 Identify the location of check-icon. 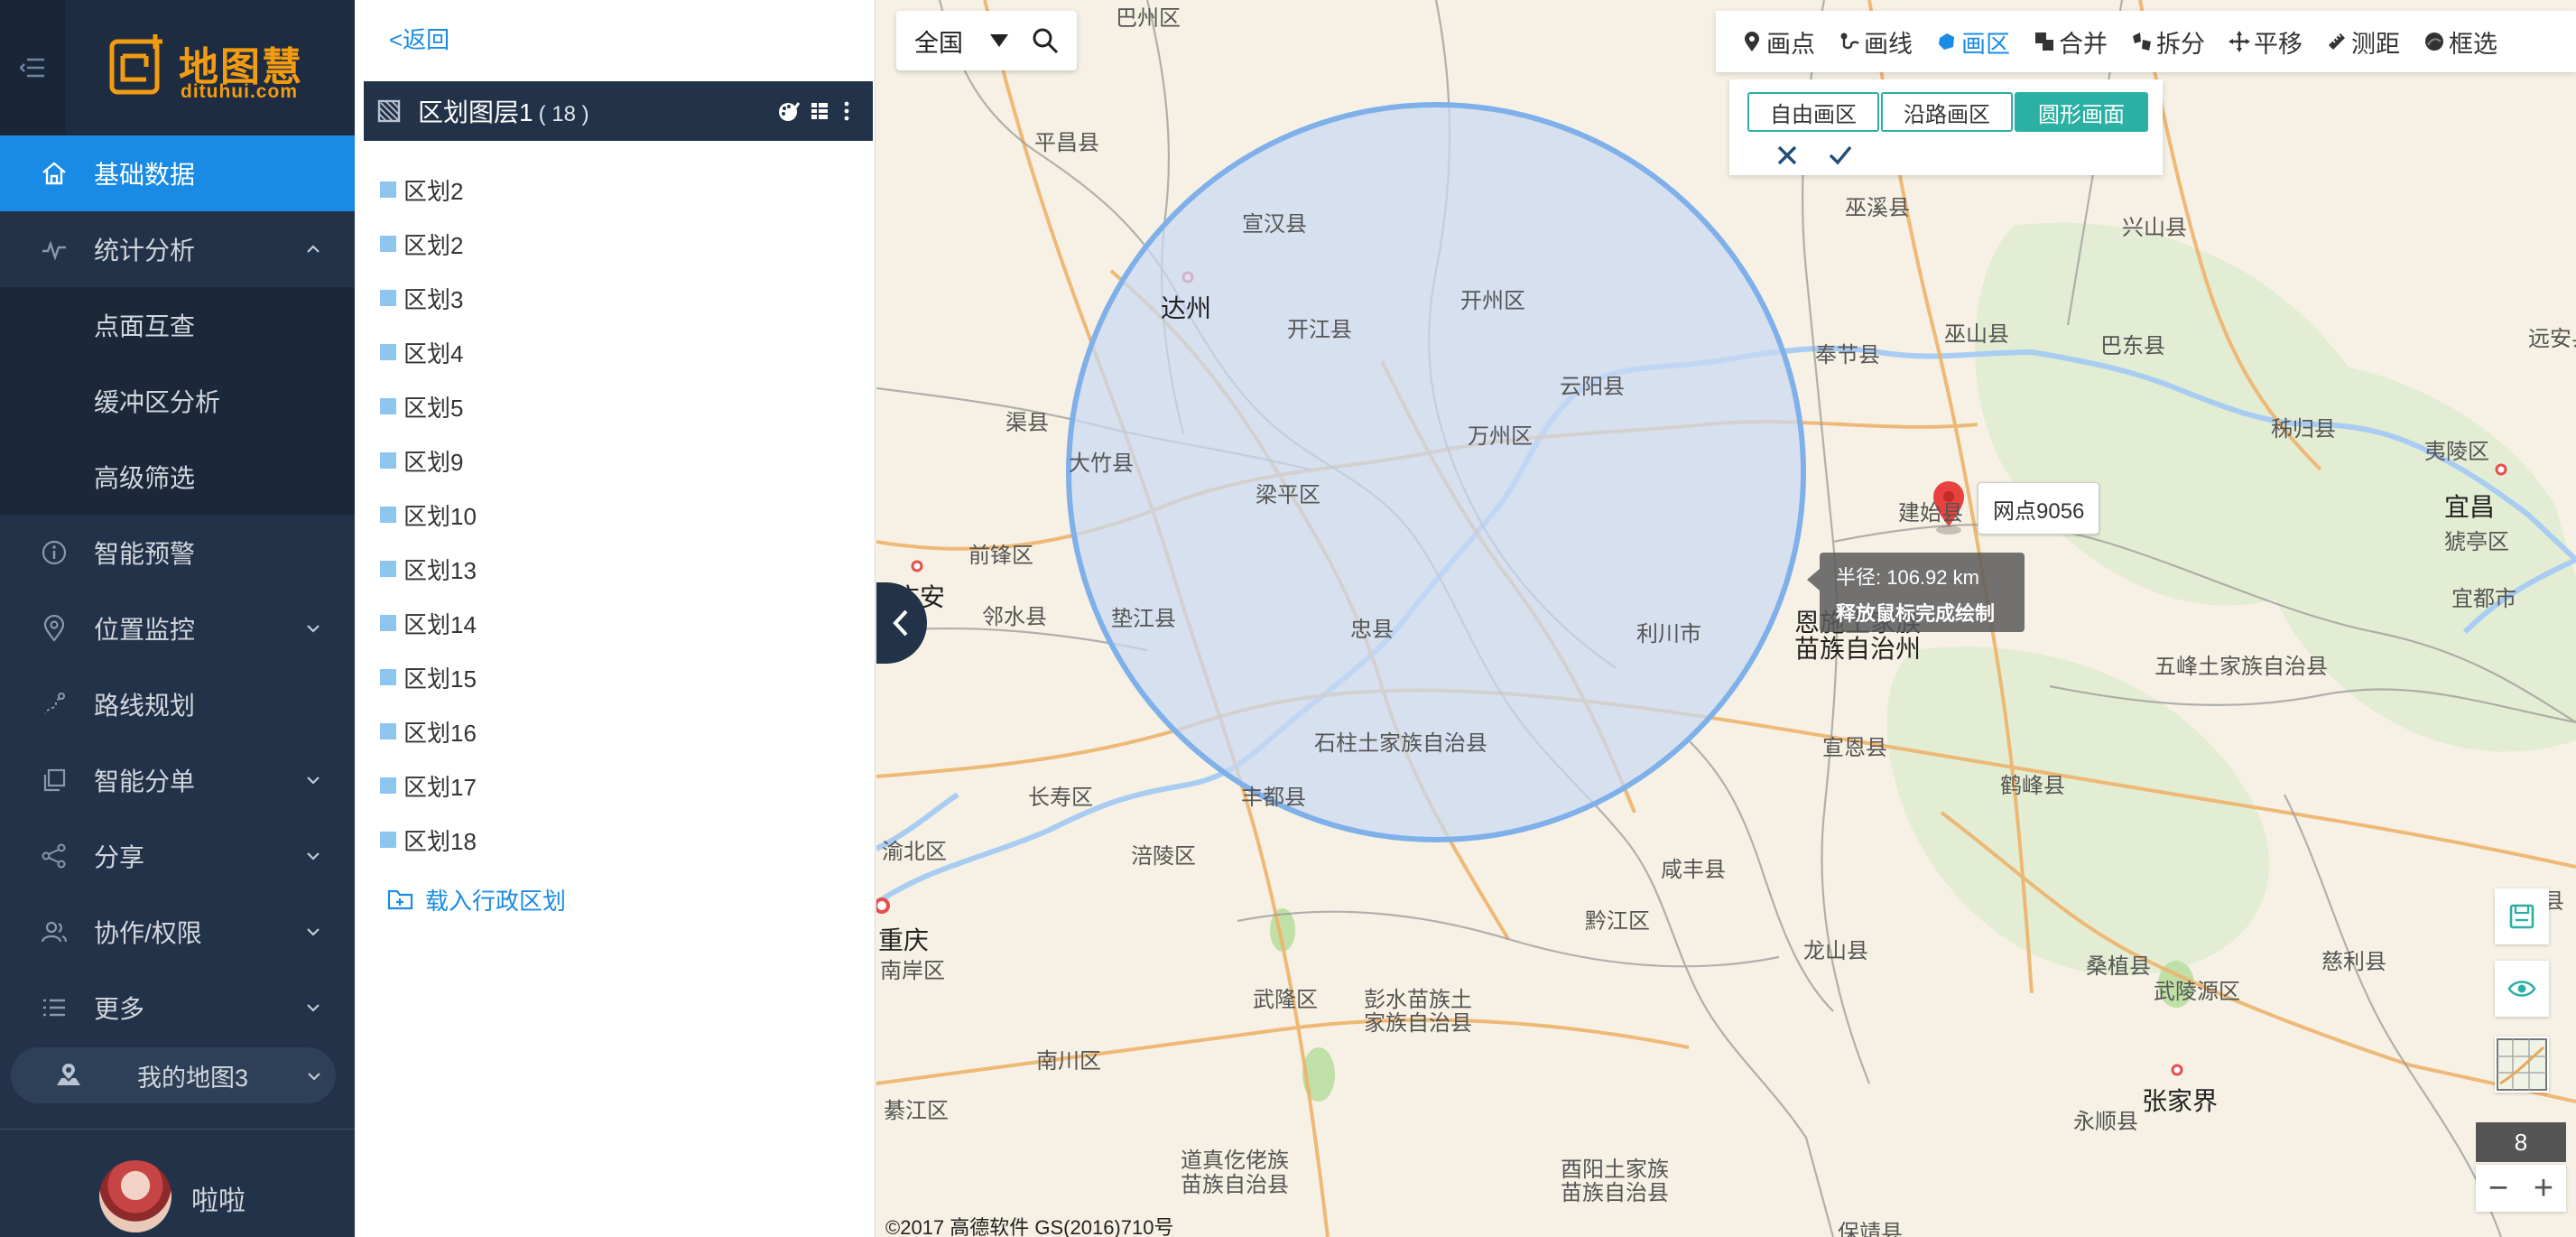
(1841, 155).